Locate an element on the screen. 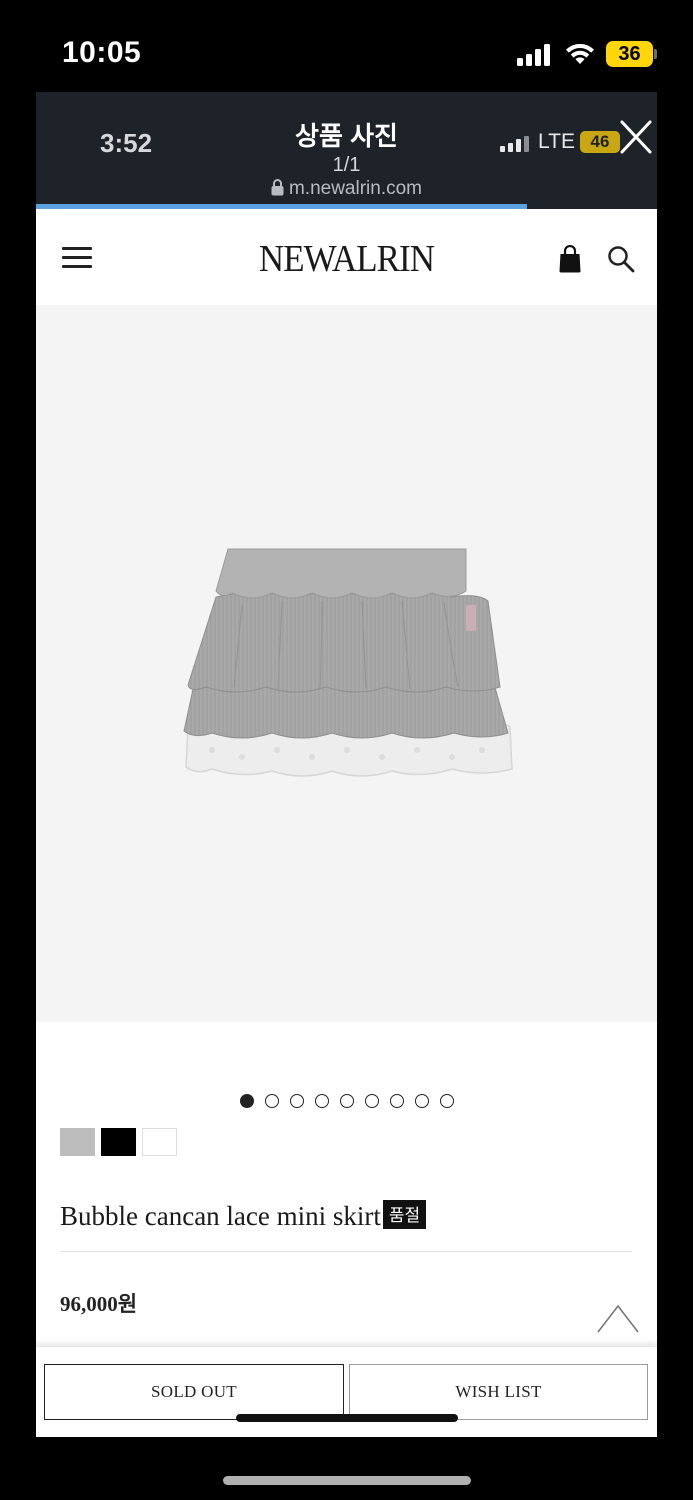 The image size is (693, 1500). home-indicator is located at coordinates (347, 1480).